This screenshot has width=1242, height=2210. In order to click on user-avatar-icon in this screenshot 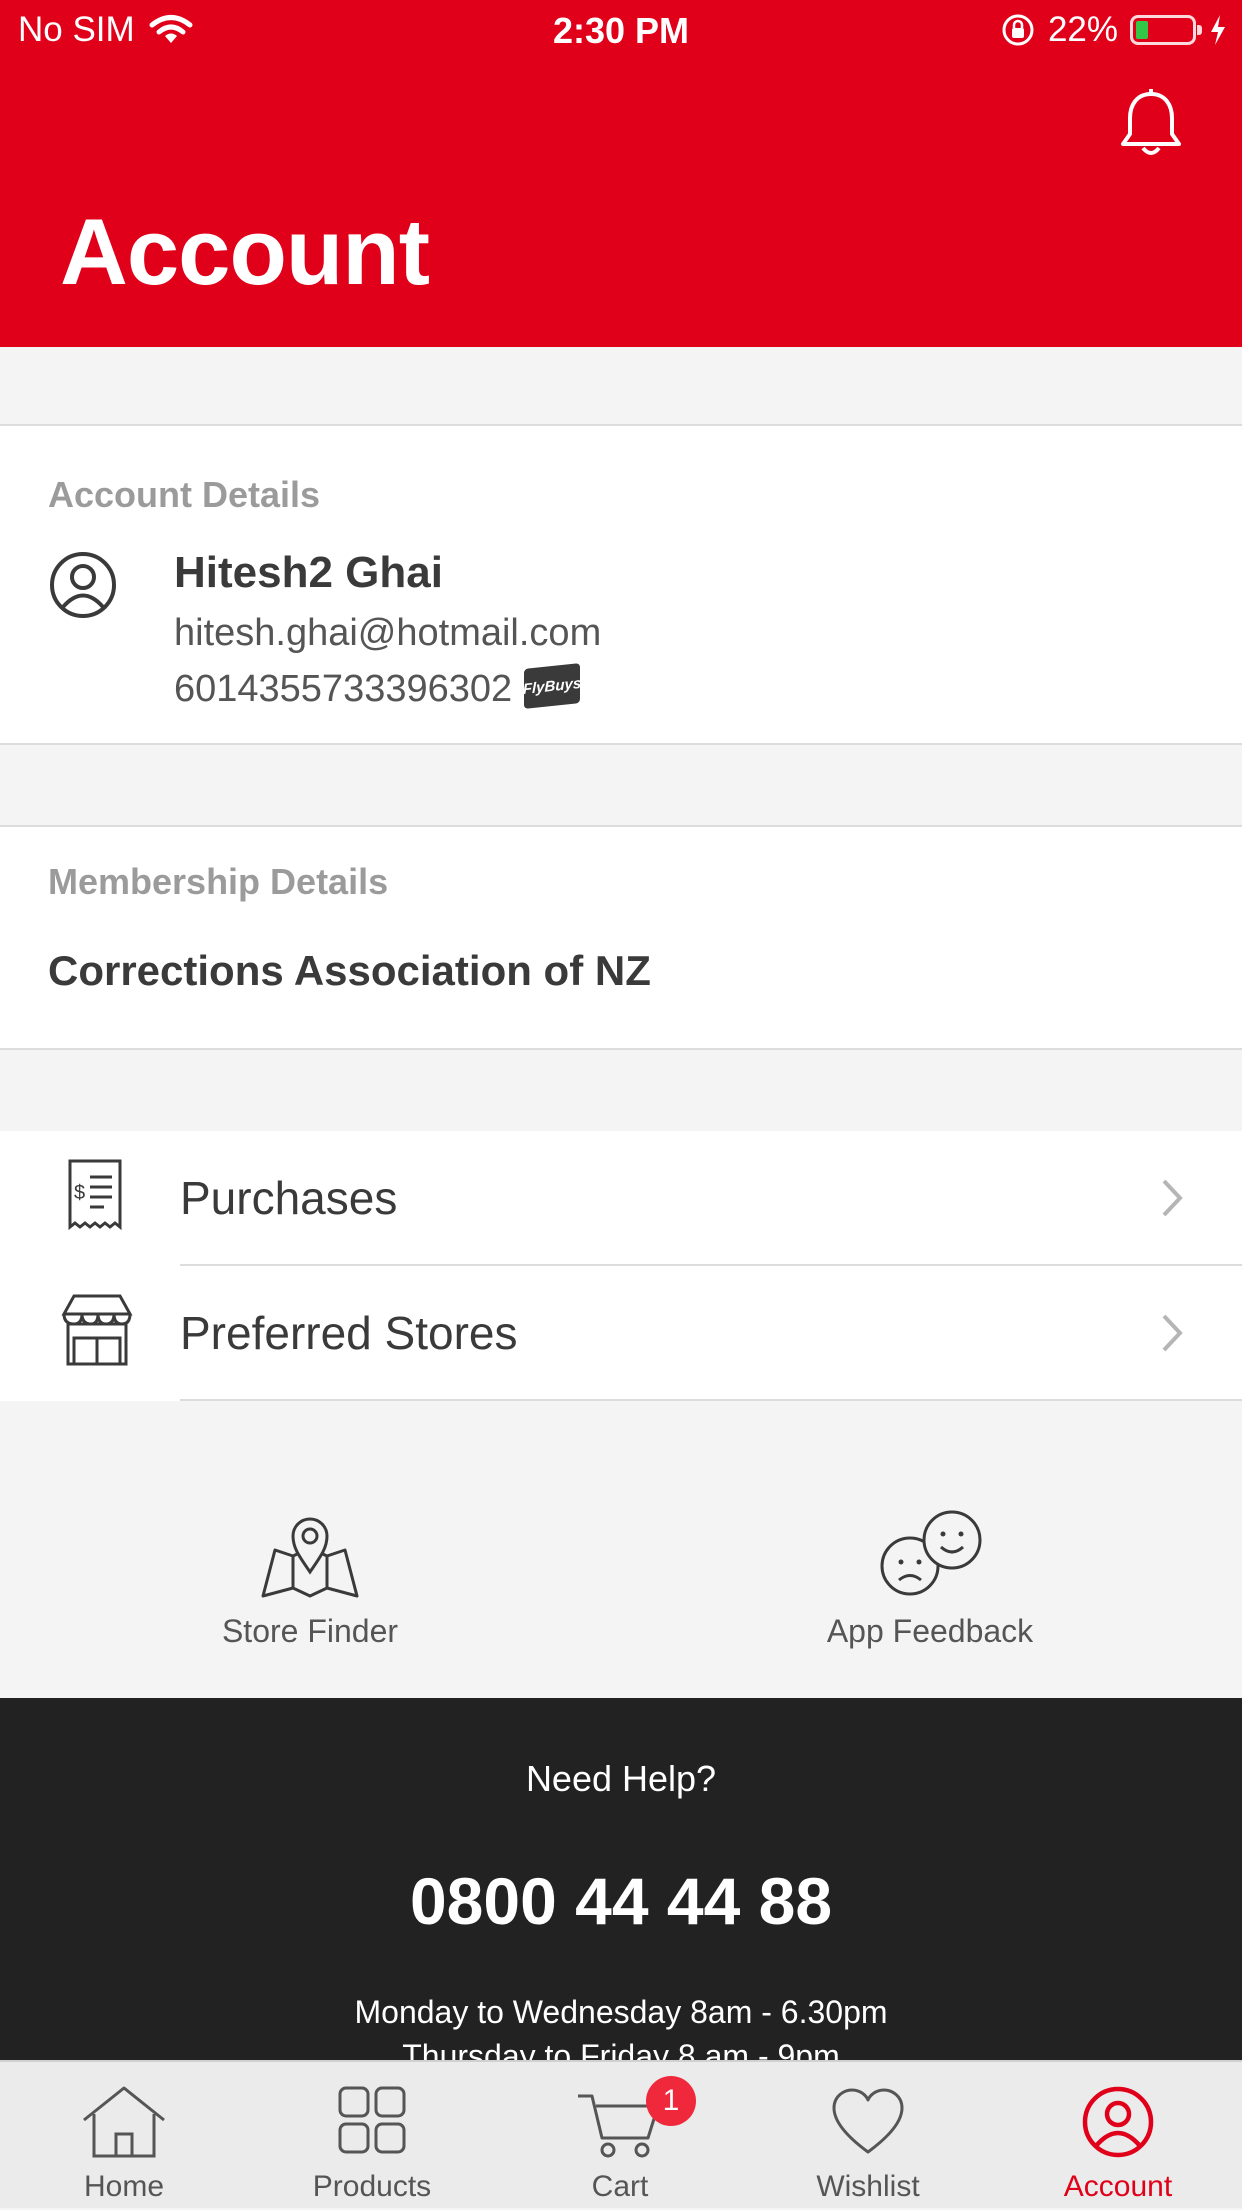, I will do `click(83, 587)`.